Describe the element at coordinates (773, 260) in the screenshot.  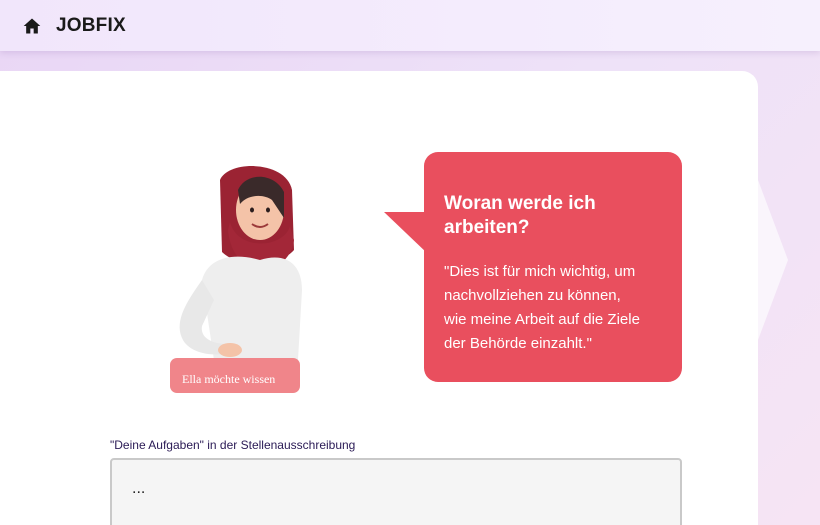
I see `next-arrow` at that location.